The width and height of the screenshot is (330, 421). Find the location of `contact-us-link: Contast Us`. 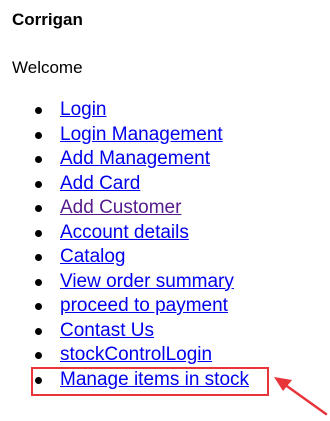

contact-us-link: Contast Us is located at coordinates (107, 330).